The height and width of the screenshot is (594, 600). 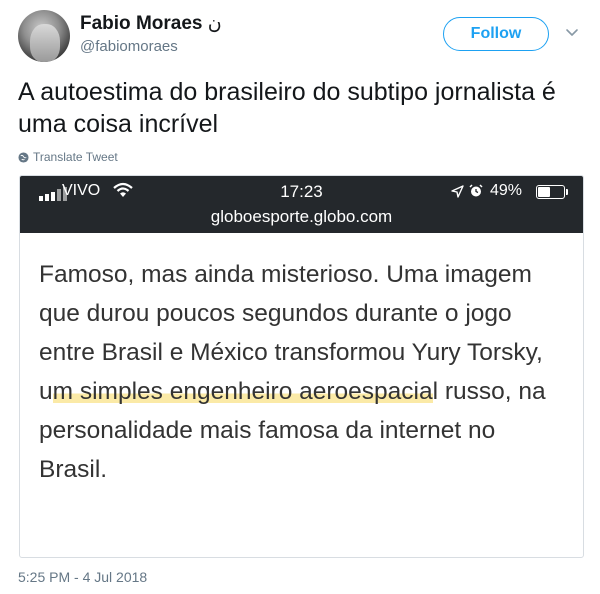 I want to click on tweet-timestamp: 5:25 PM - 4 Jul 2018, so click(x=82, y=577).